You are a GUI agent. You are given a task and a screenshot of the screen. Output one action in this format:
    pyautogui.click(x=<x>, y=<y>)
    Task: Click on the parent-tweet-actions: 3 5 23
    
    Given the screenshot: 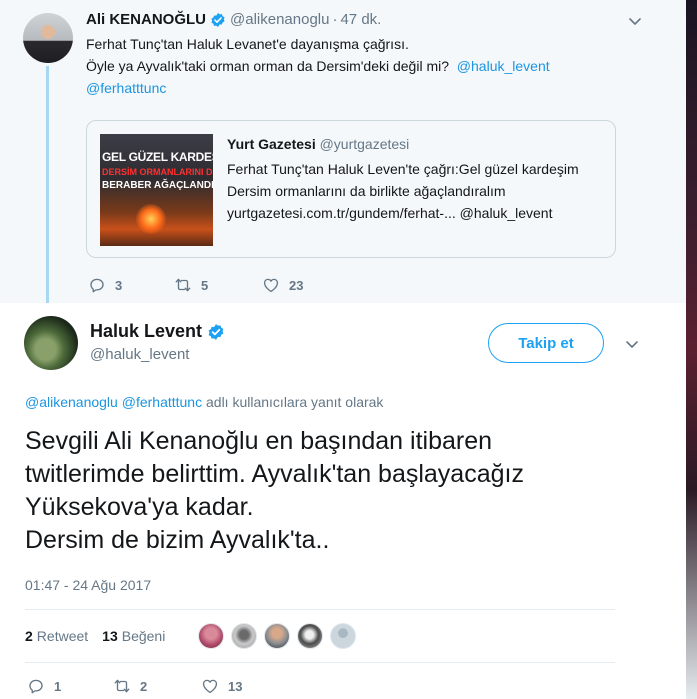 What is the action you would take?
    pyautogui.click(x=195, y=285)
    